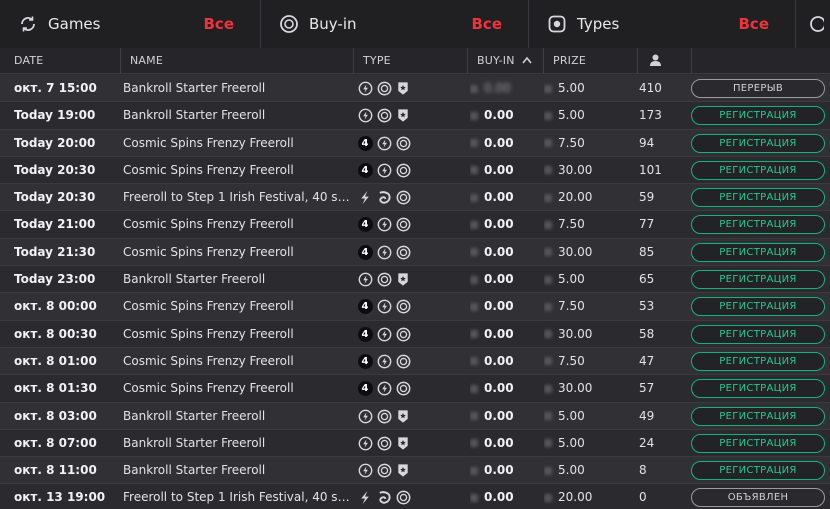 The image size is (830, 509). Describe the element at coordinates (55, 251) in the screenshot. I see `row-date: Today 21:30` at that location.